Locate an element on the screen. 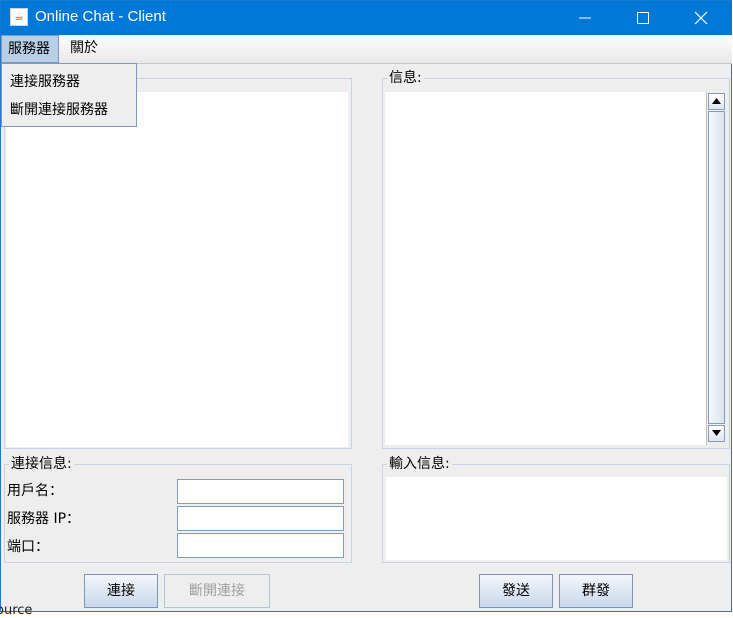  input-message-legend: 輸入信息: is located at coordinates (419, 464).